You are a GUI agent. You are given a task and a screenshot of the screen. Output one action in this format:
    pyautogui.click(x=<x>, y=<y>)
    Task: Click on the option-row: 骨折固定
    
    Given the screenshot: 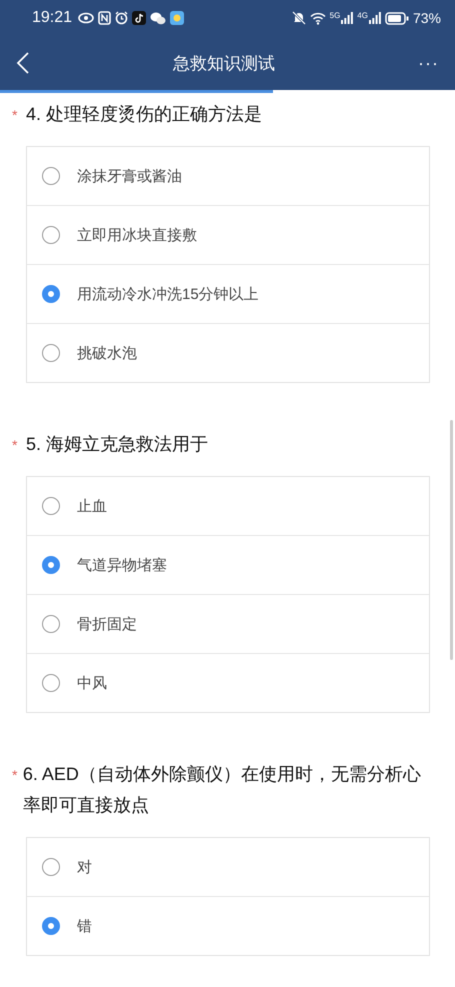 What is the action you would take?
    pyautogui.click(x=228, y=623)
    